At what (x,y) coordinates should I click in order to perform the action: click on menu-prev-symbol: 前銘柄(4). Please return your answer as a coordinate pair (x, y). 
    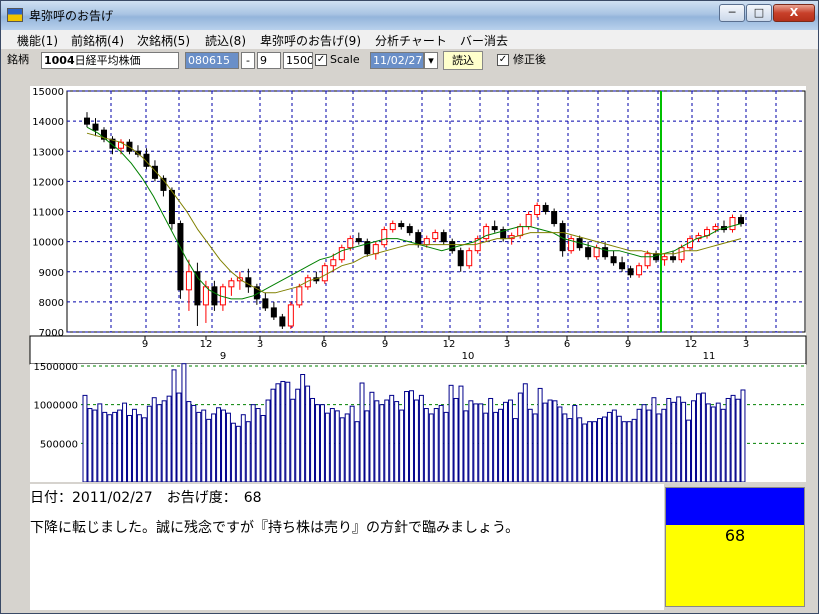
    Looking at the image, I should click on (97, 40).